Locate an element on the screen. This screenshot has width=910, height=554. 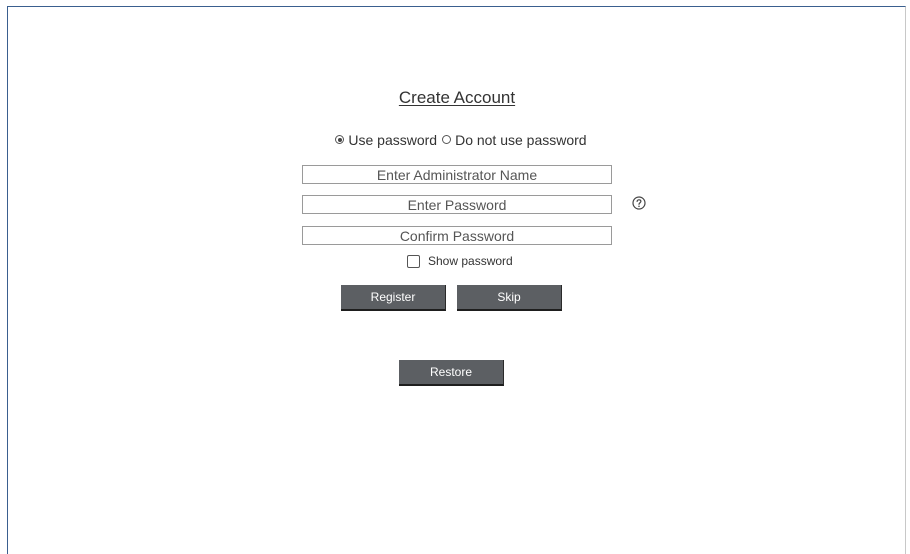
radio-no-password-label: Do not use password is located at coordinates (521, 139).